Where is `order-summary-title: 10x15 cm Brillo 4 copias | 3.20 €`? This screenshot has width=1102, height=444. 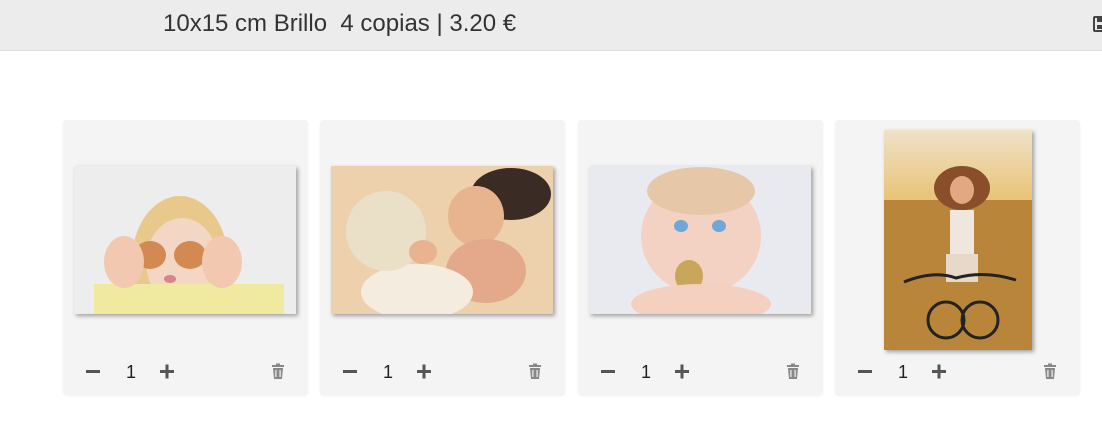 order-summary-title: 10x15 cm Brillo 4 copias | 3.20 € is located at coordinates (340, 23).